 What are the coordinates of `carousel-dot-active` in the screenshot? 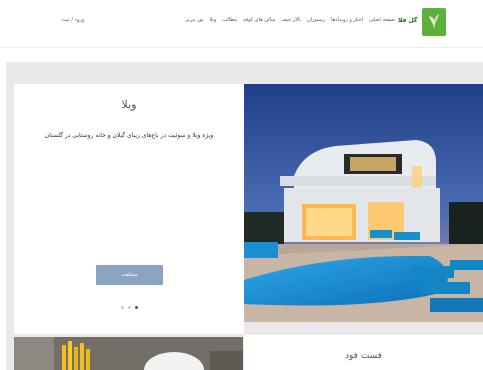 It's located at (136, 307).